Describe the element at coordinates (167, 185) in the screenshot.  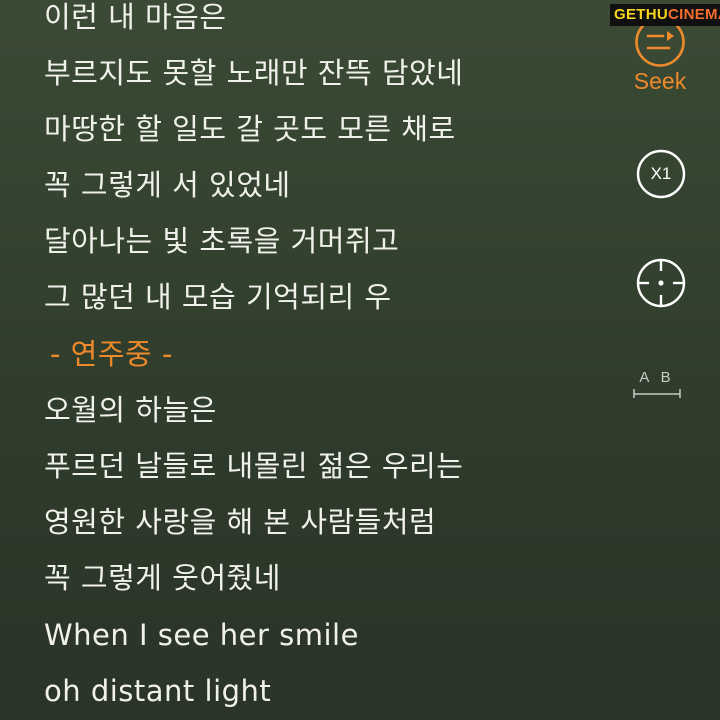
I see `lyric-line: 꼭 그렇게 서 있었네` at that location.